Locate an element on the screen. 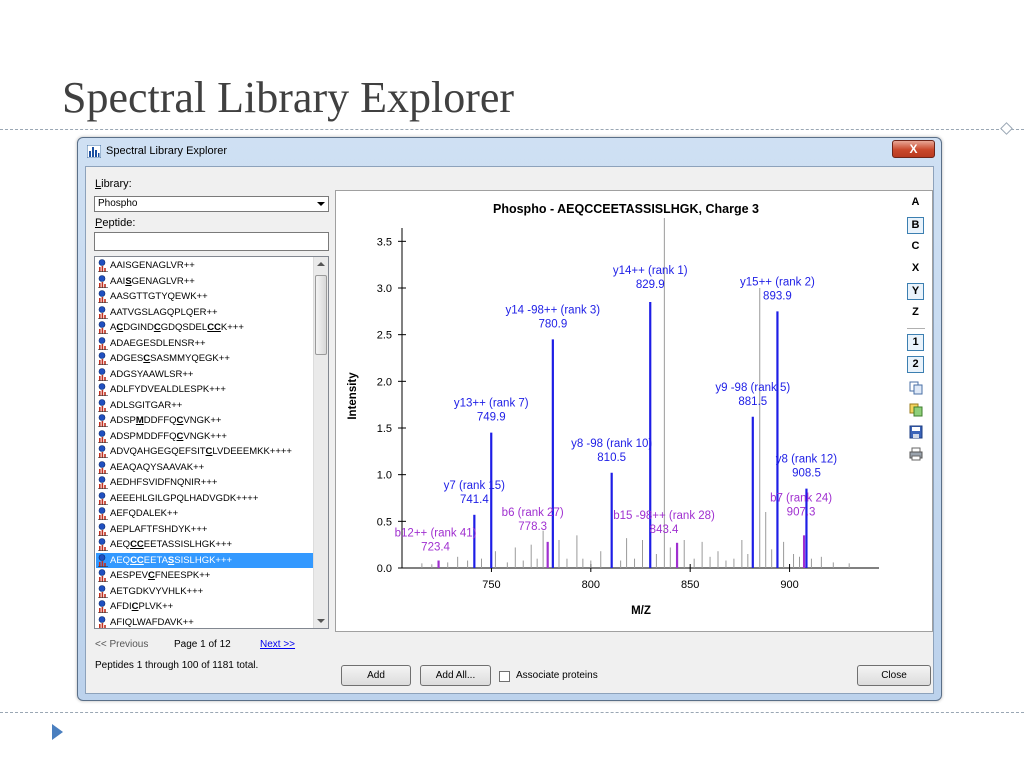 The height and width of the screenshot is (768, 1024). peptide-list-item: ACDGINDCGDQSDELCCK+++ is located at coordinates (205, 328).